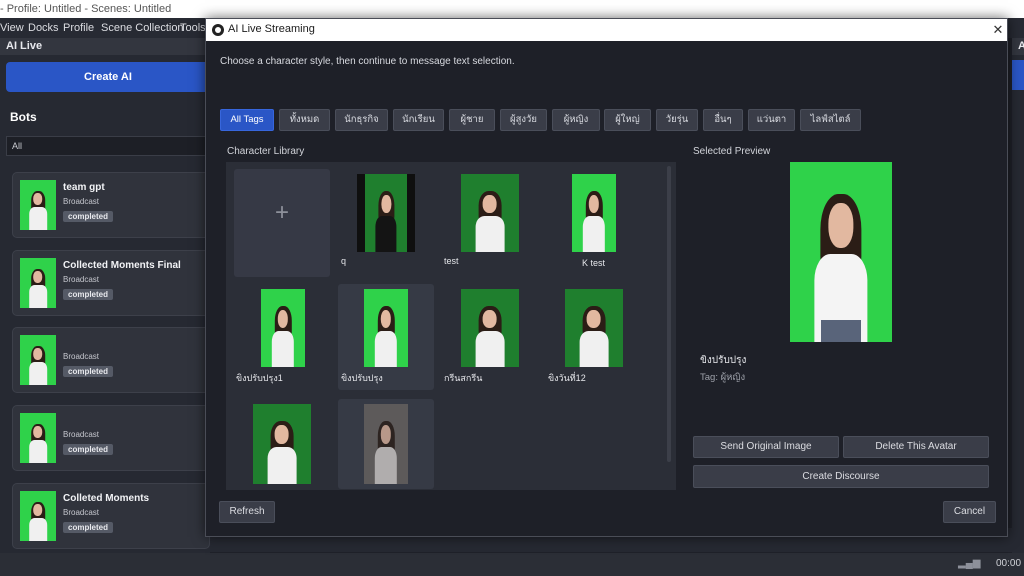  Describe the element at coordinates (576, 120) in the screenshot. I see `tag-chip: ผู้หญิง` at that location.